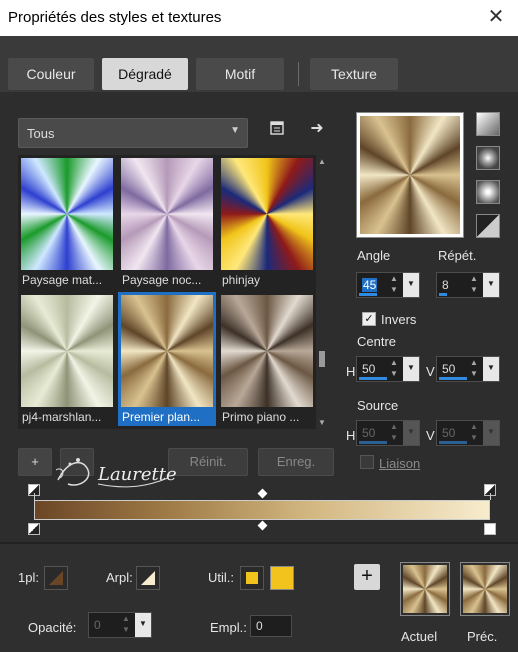  What do you see at coordinates (367, 577) in the screenshot?
I see `add-marker-button: +` at bounding box center [367, 577].